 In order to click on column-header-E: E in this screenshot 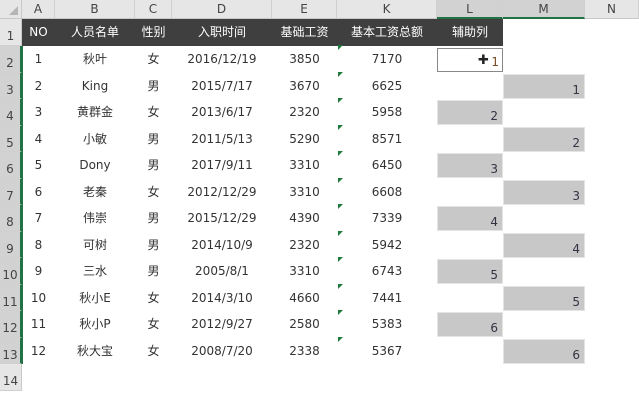, I will do `click(304, 9)`.